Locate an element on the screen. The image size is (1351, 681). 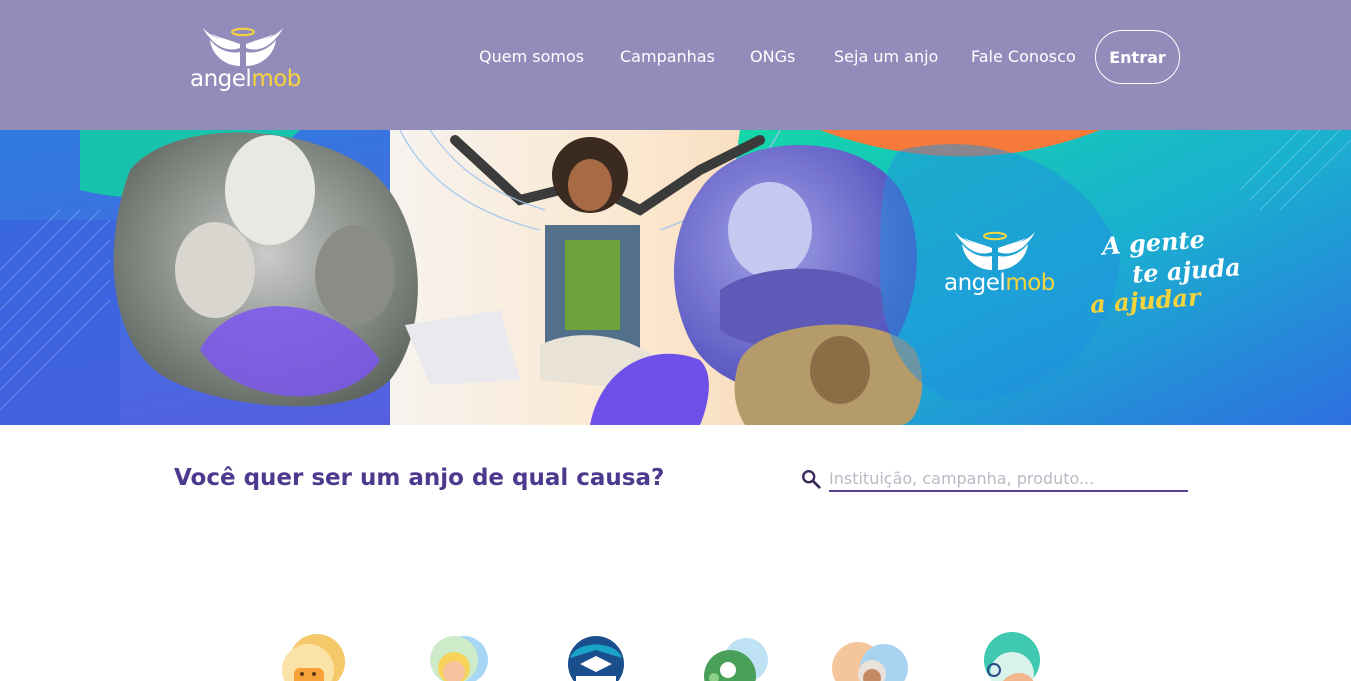
causes-list is located at coordinates (675, 655).